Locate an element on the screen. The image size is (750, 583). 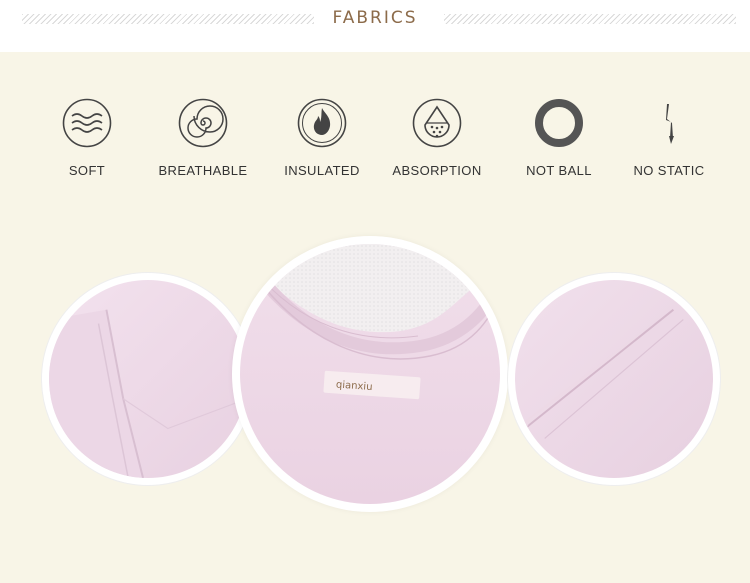
feature-soft: SOFT is located at coordinates (87, 138).